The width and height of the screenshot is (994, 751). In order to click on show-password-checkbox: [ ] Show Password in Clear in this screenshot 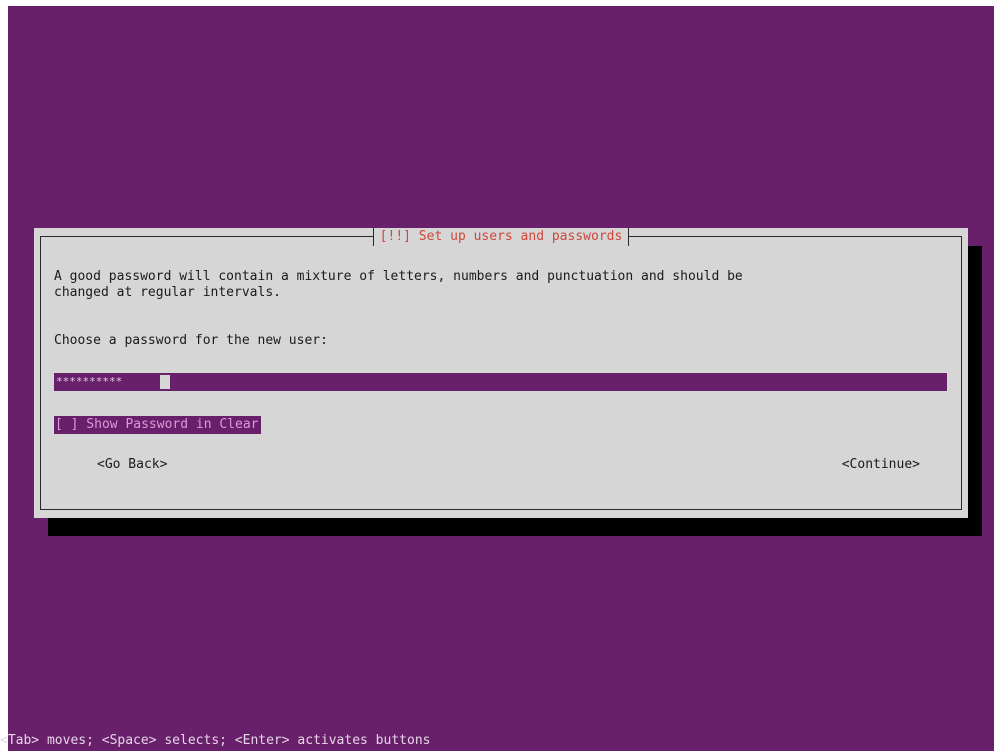, I will do `click(157, 425)`.